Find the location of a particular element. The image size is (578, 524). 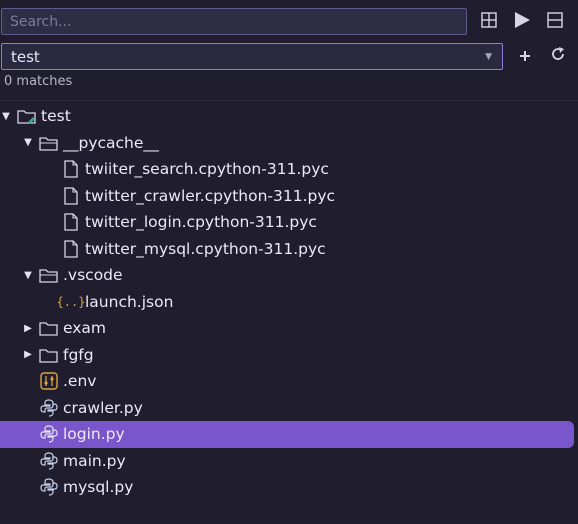

search-input is located at coordinates (234, 21).